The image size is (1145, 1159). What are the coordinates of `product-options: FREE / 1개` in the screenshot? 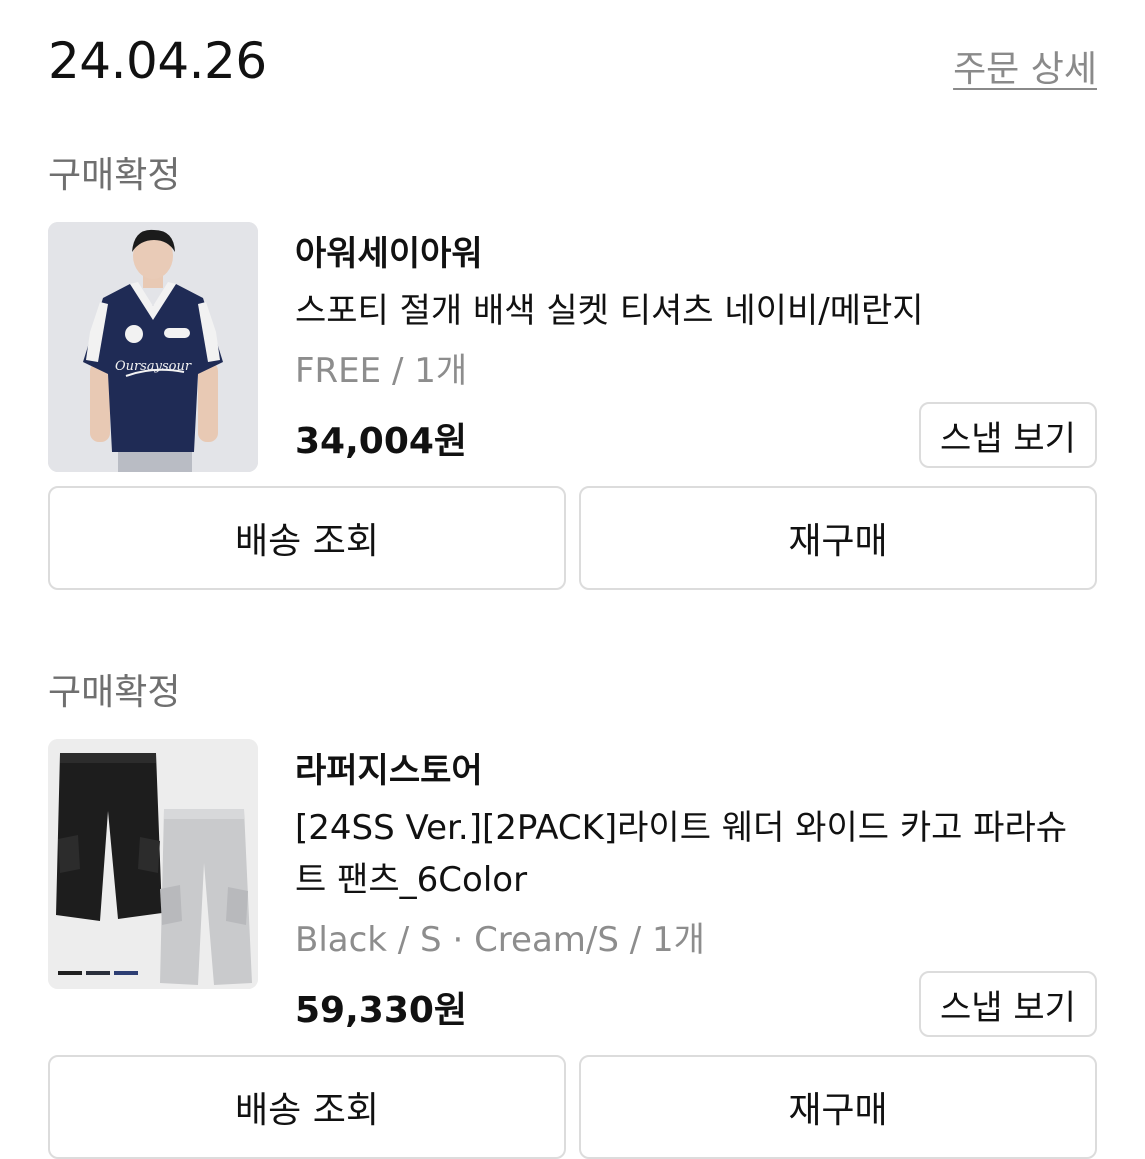 It's located at (381, 371).